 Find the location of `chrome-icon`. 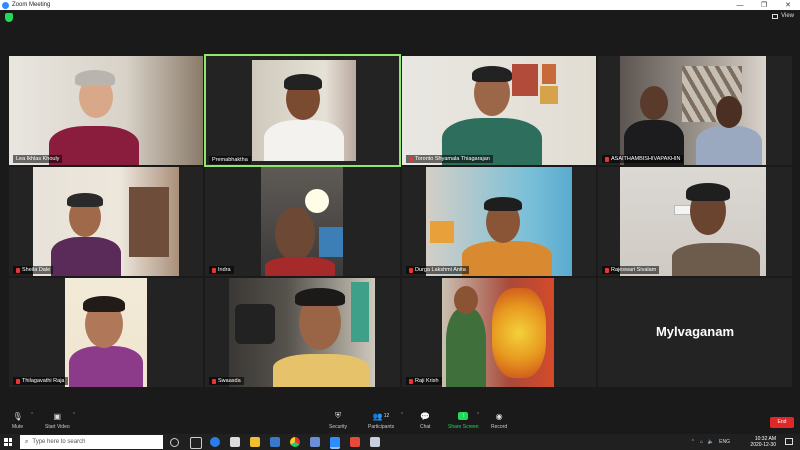

chrome-icon is located at coordinates (295, 442).